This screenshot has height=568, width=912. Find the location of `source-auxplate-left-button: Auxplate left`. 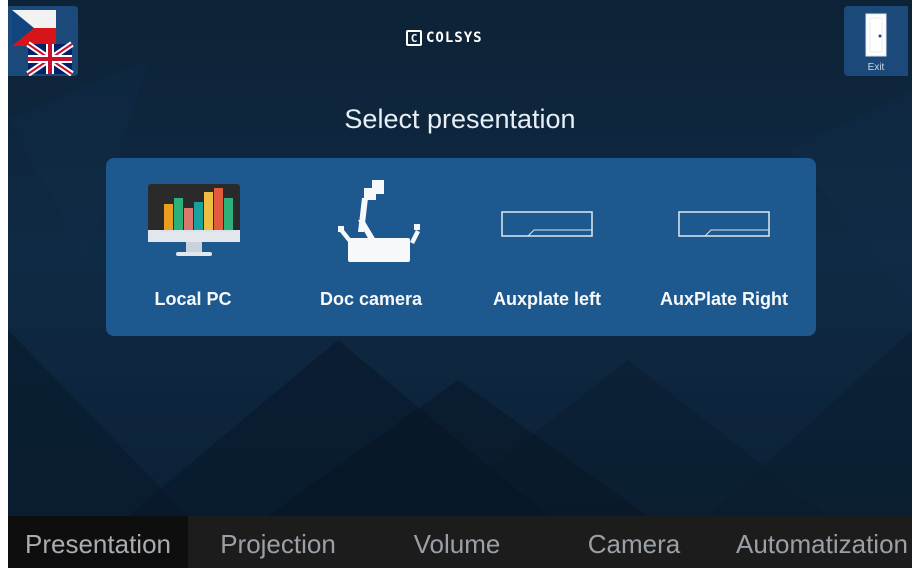

source-auxplate-left-button: Auxplate left is located at coordinates (547, 247).